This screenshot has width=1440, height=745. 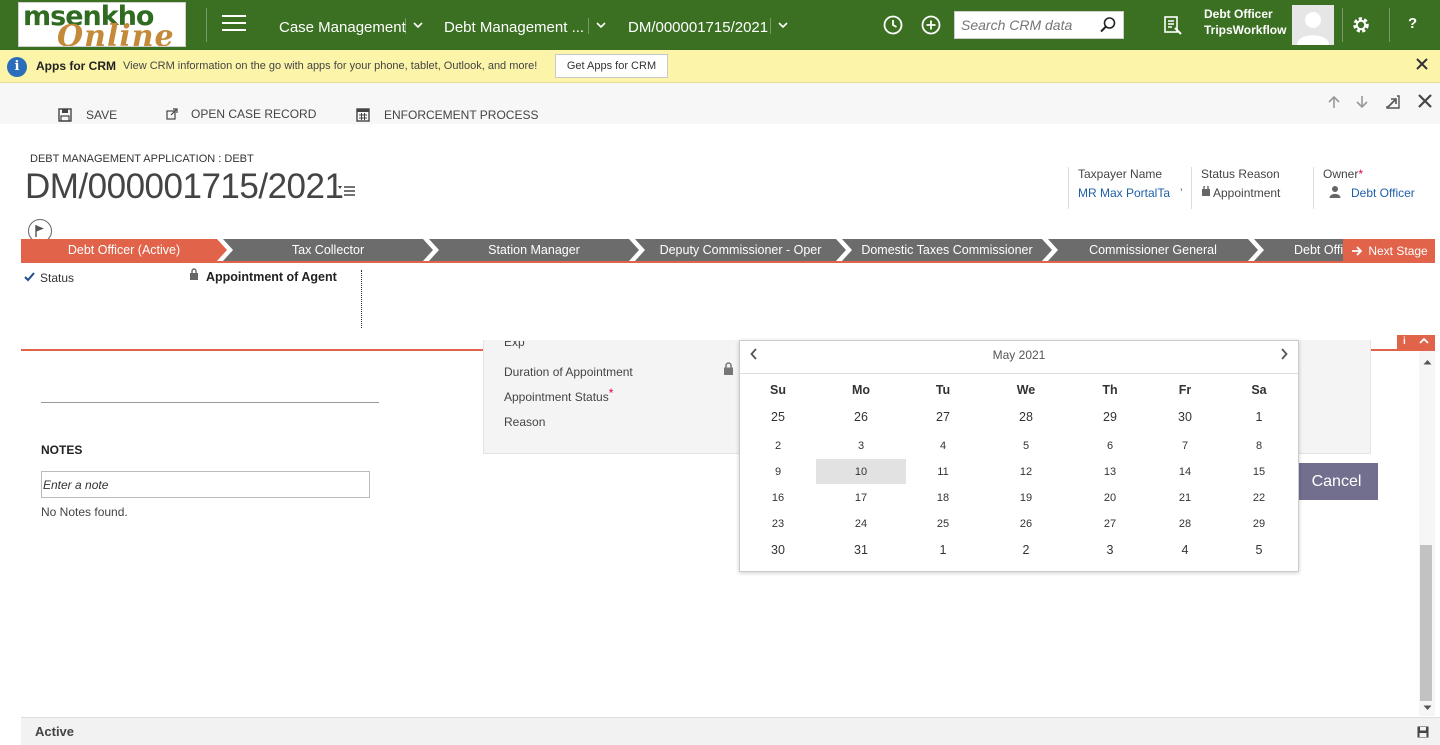 I want to click on calendar-day: 20, so click(x=1110, y=498).